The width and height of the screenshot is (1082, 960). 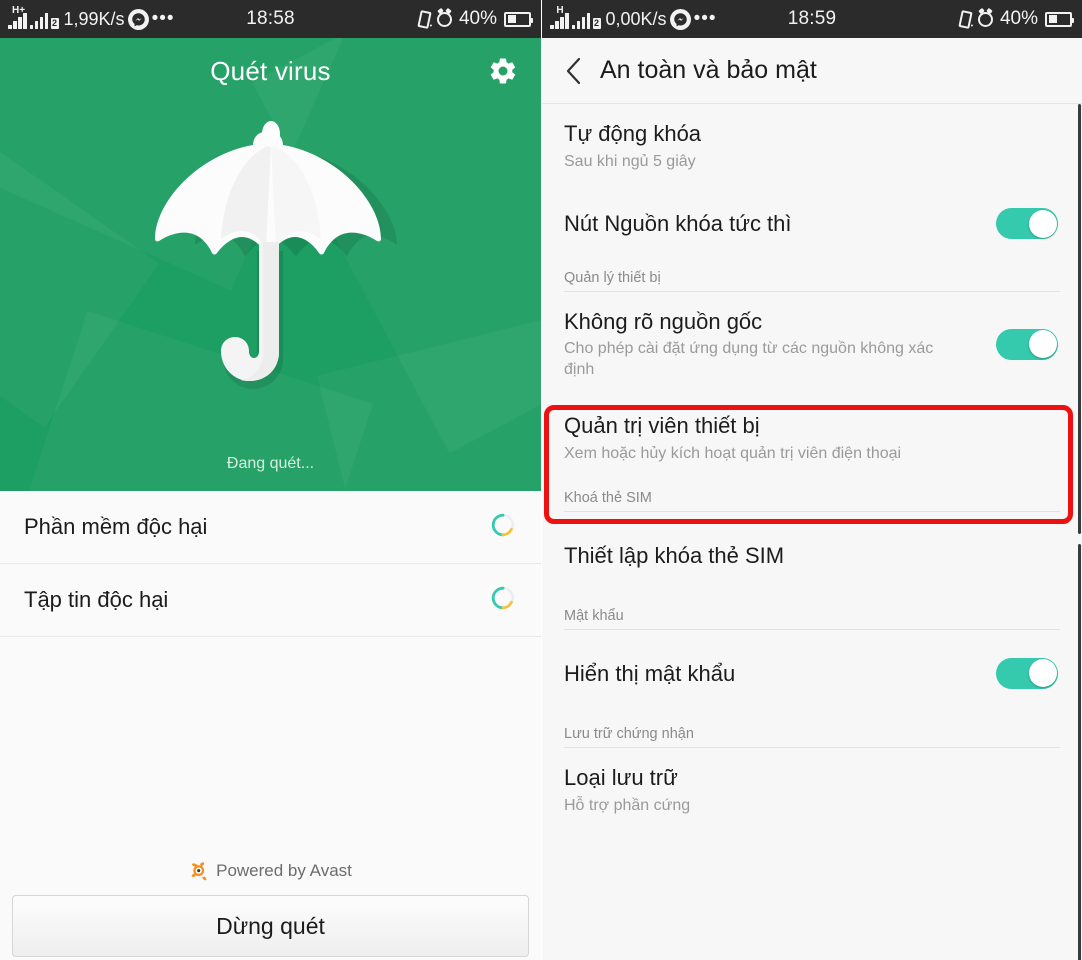 I want to click on settings-row-text: Nút Nguồn khóa tức thì, so click(x=780, y=224).